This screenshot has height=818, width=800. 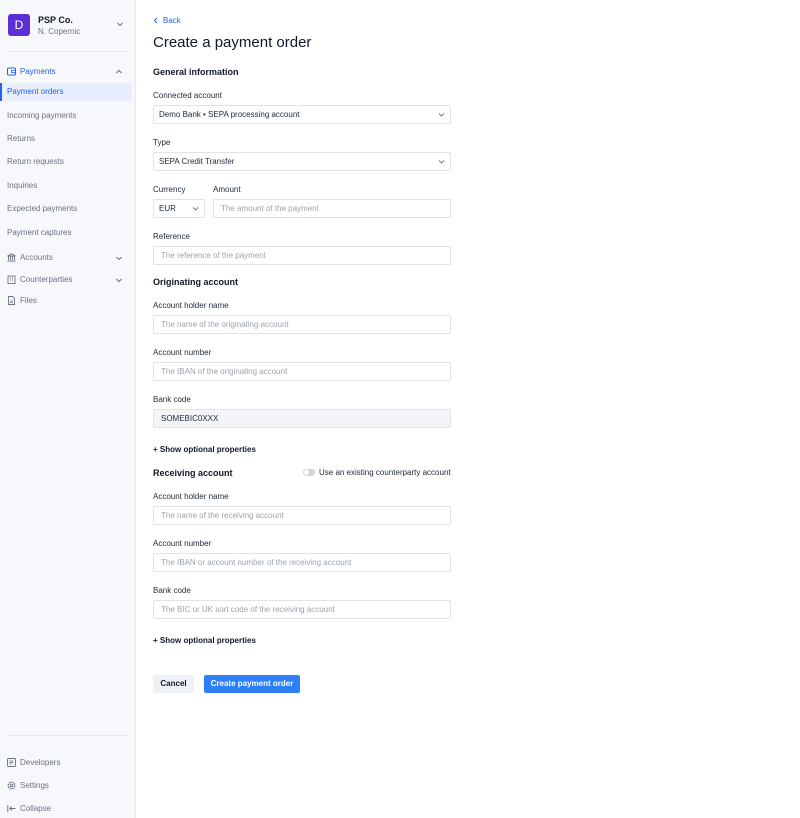 I want to click on sidebar-collapse-button: Collapse, so click(x=68, y=809).